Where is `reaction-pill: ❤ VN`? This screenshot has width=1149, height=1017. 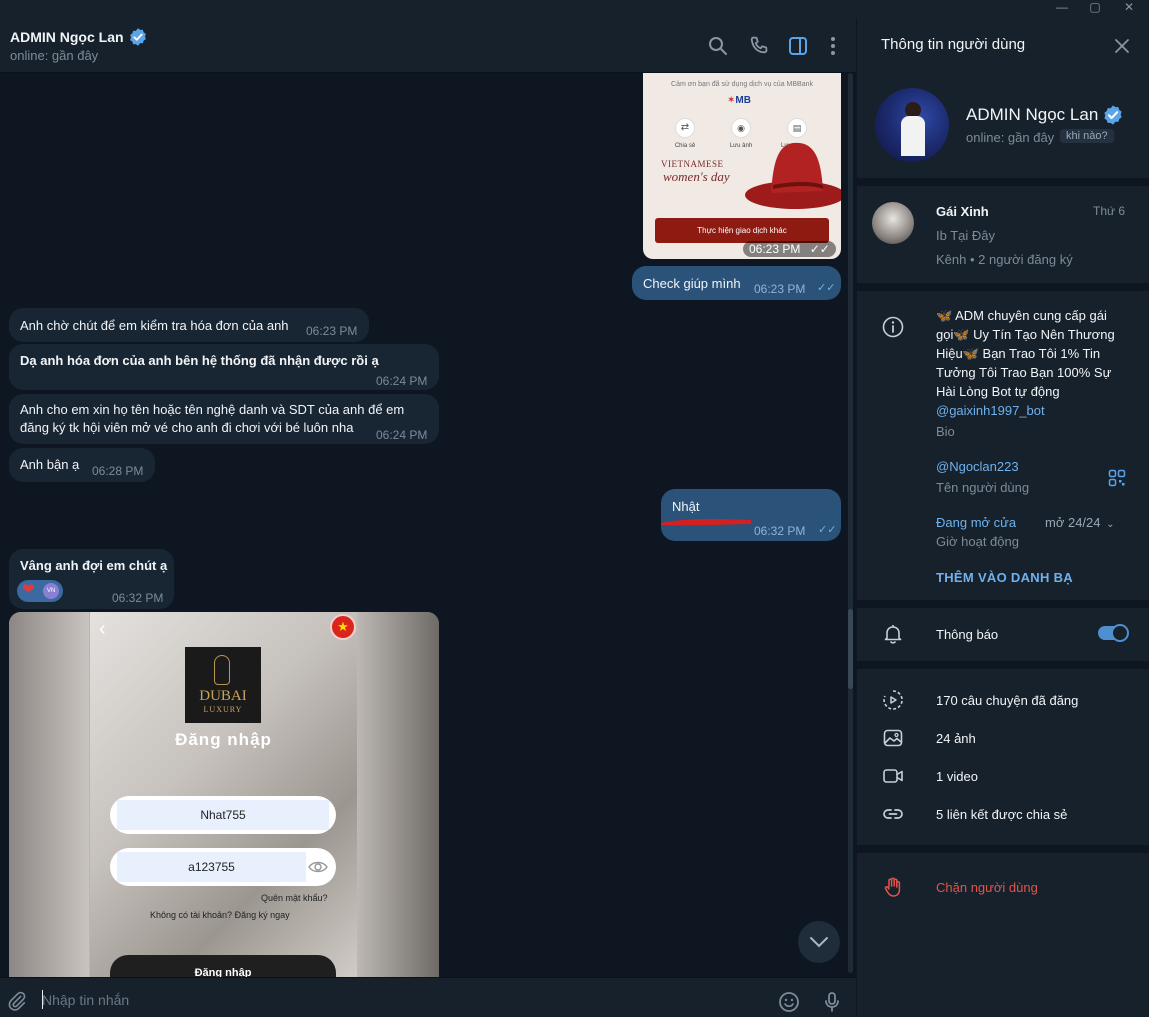 reaction-pill: ❤ VN is located at coordinates (40, 591).